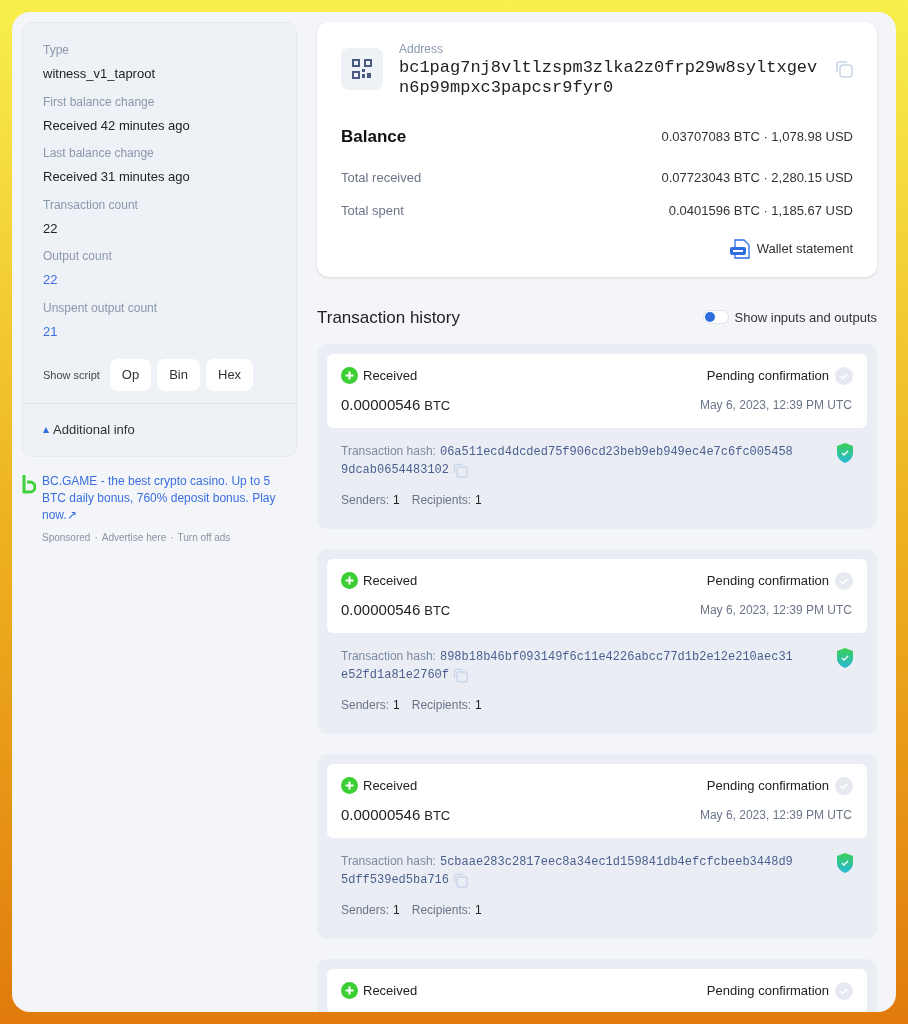 The image size is (908, 1024). I want to click on hash-link: 898b18b46bf093149f6c11e4226abcc77d1b2e12e210aec31, so click(616, 657).